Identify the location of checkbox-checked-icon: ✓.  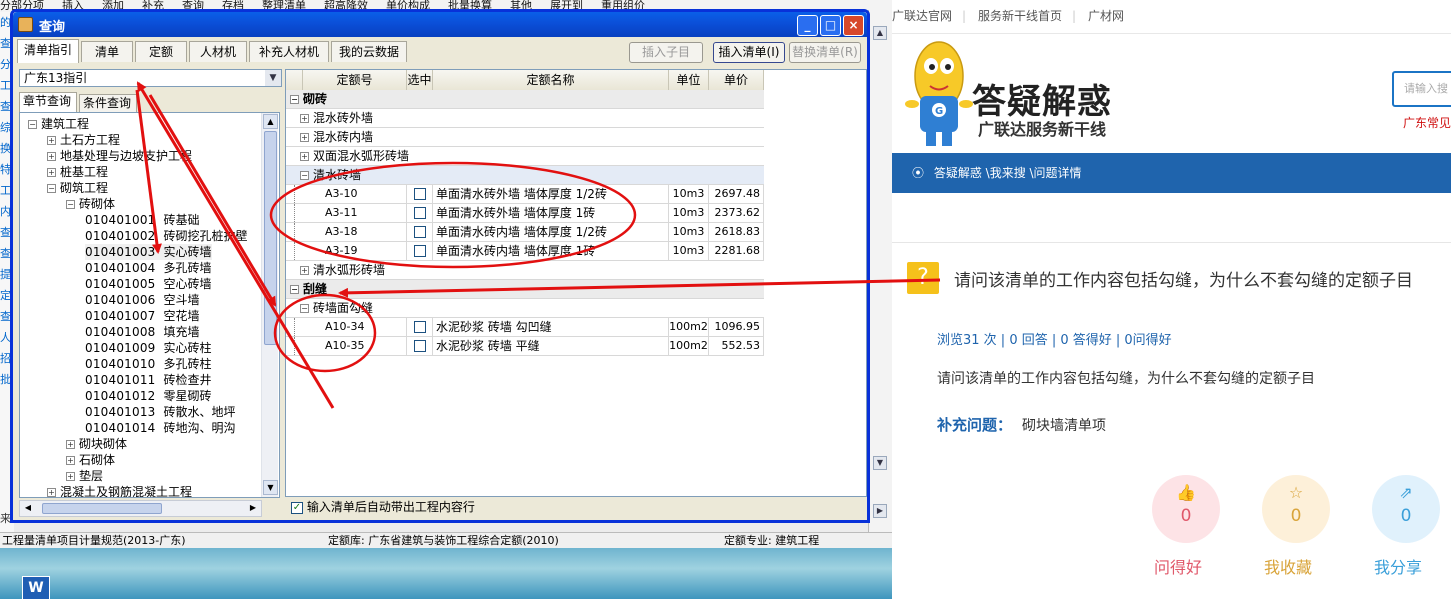
(297, 507).